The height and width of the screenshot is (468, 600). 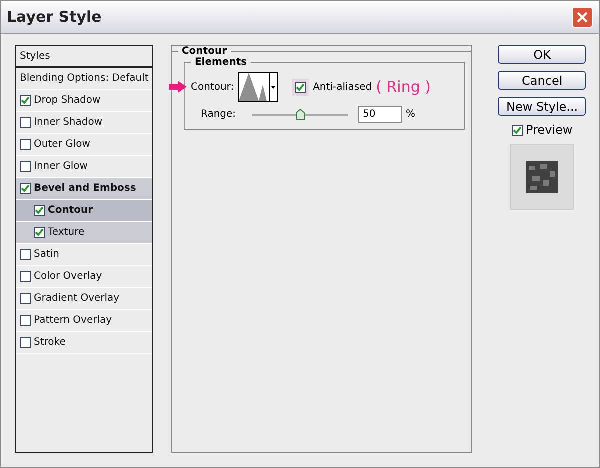 What do you see at coordinates (84, 299) in the screenshot?
I see `style-item: Gradient Overlay` at bounding box center [84, 299].